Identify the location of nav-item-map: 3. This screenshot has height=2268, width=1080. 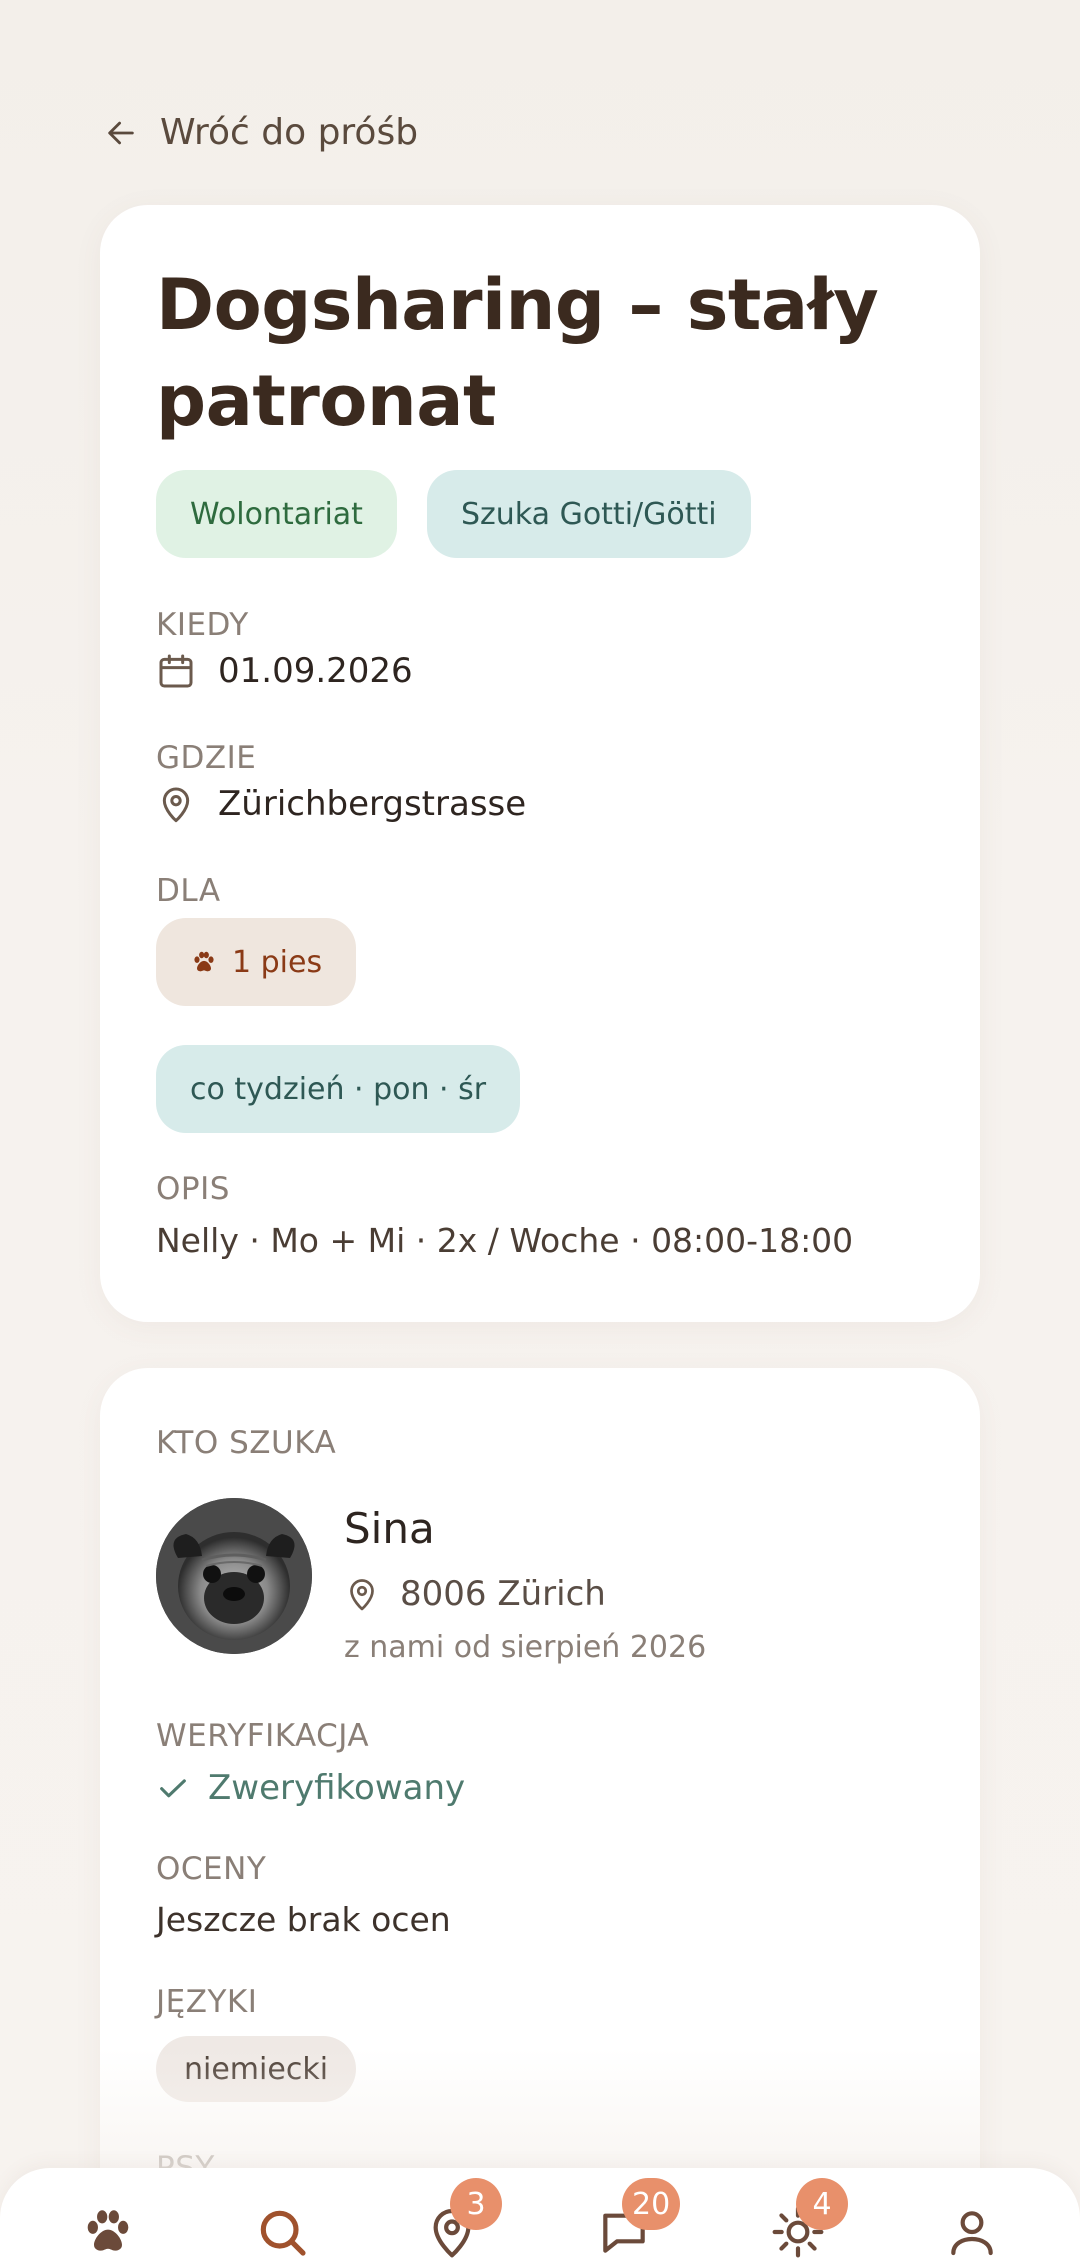
(461, 2221).